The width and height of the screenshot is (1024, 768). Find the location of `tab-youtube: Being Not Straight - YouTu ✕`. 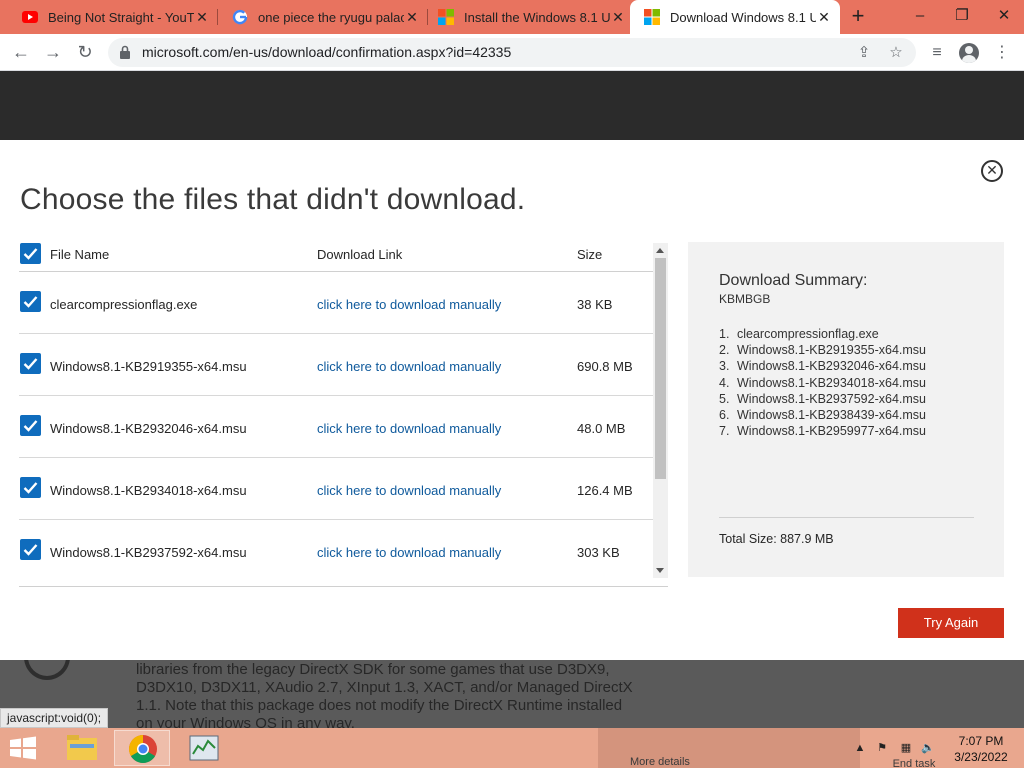

tab-youtube: Being Not Straight - YouTu ✕ is located at coordinates (113, 17).